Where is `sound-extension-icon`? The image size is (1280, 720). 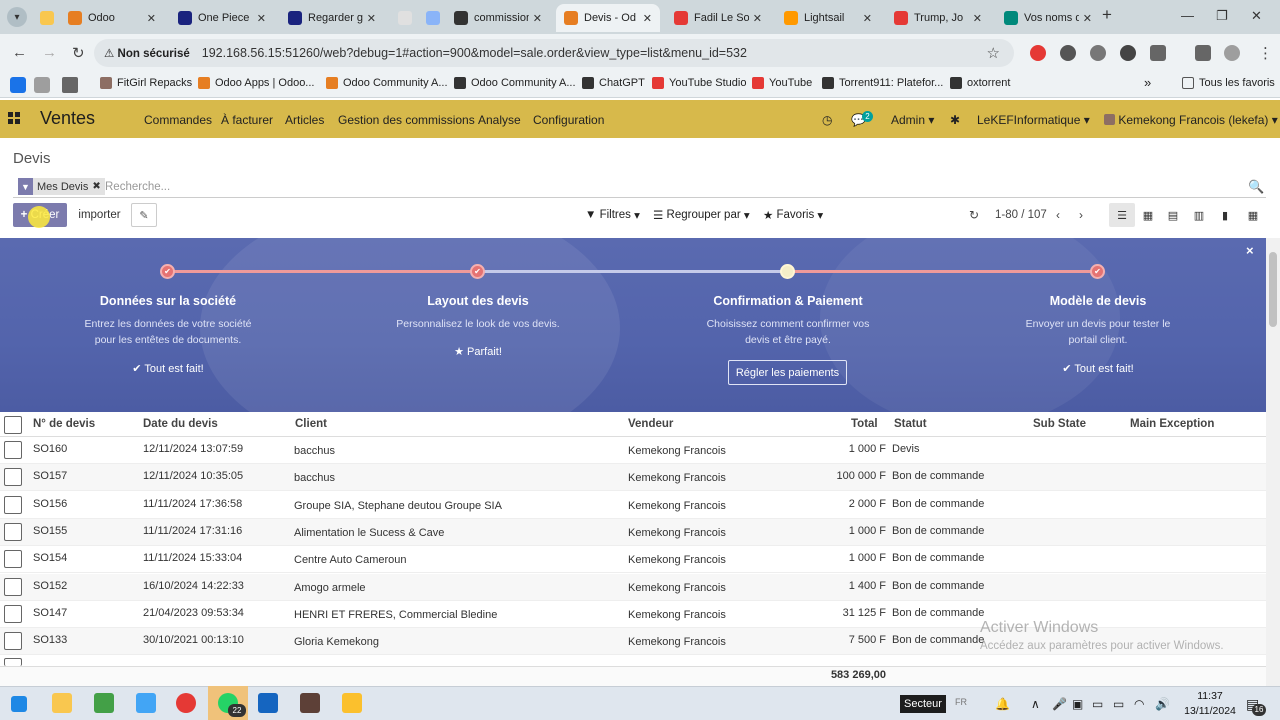 sound-extension-icon is located at coordinates (1068, 53).